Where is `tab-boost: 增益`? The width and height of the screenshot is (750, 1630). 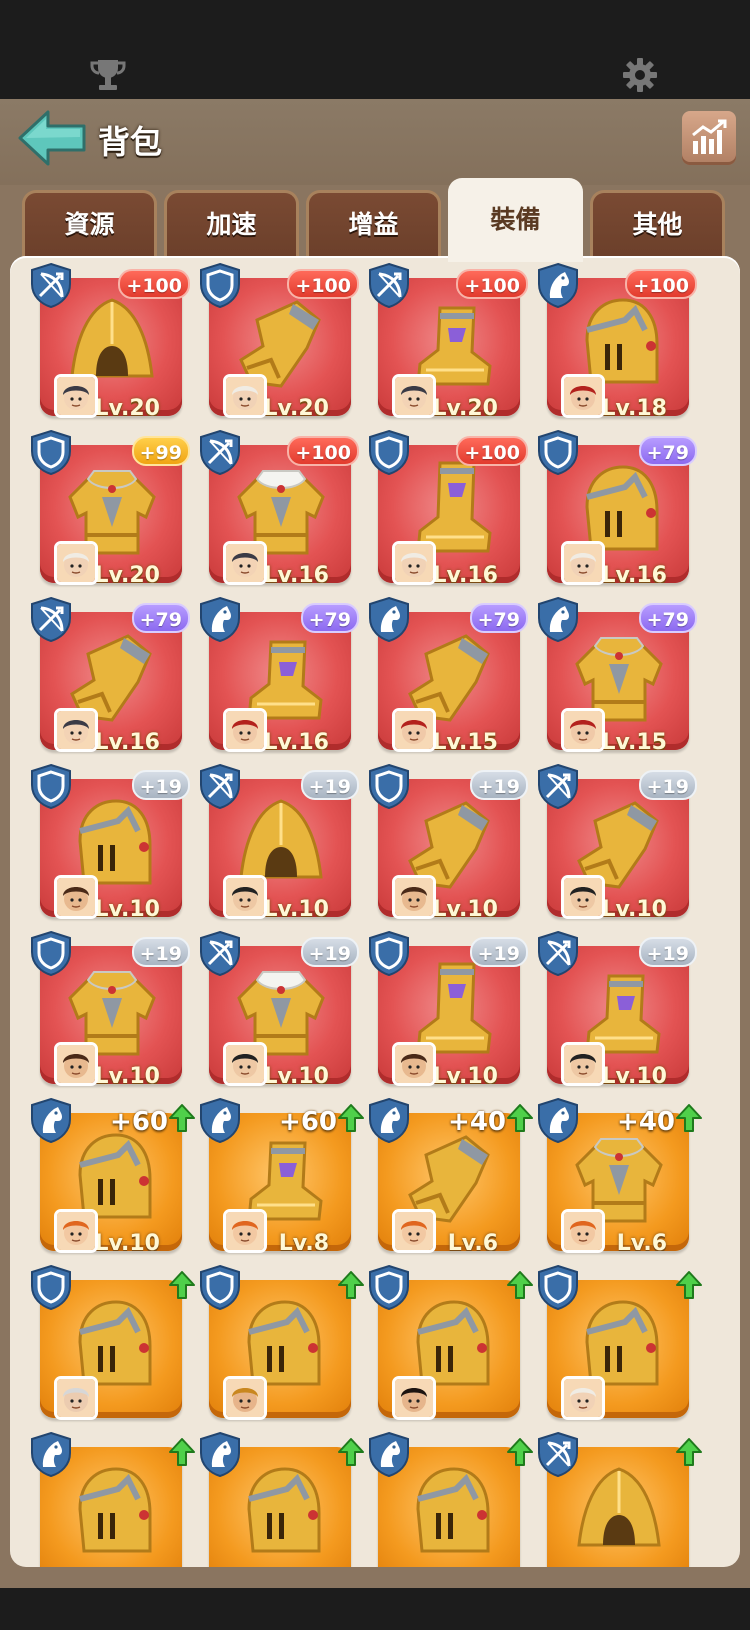 tab-boost: 增益 is located at coordinates (373, 225).